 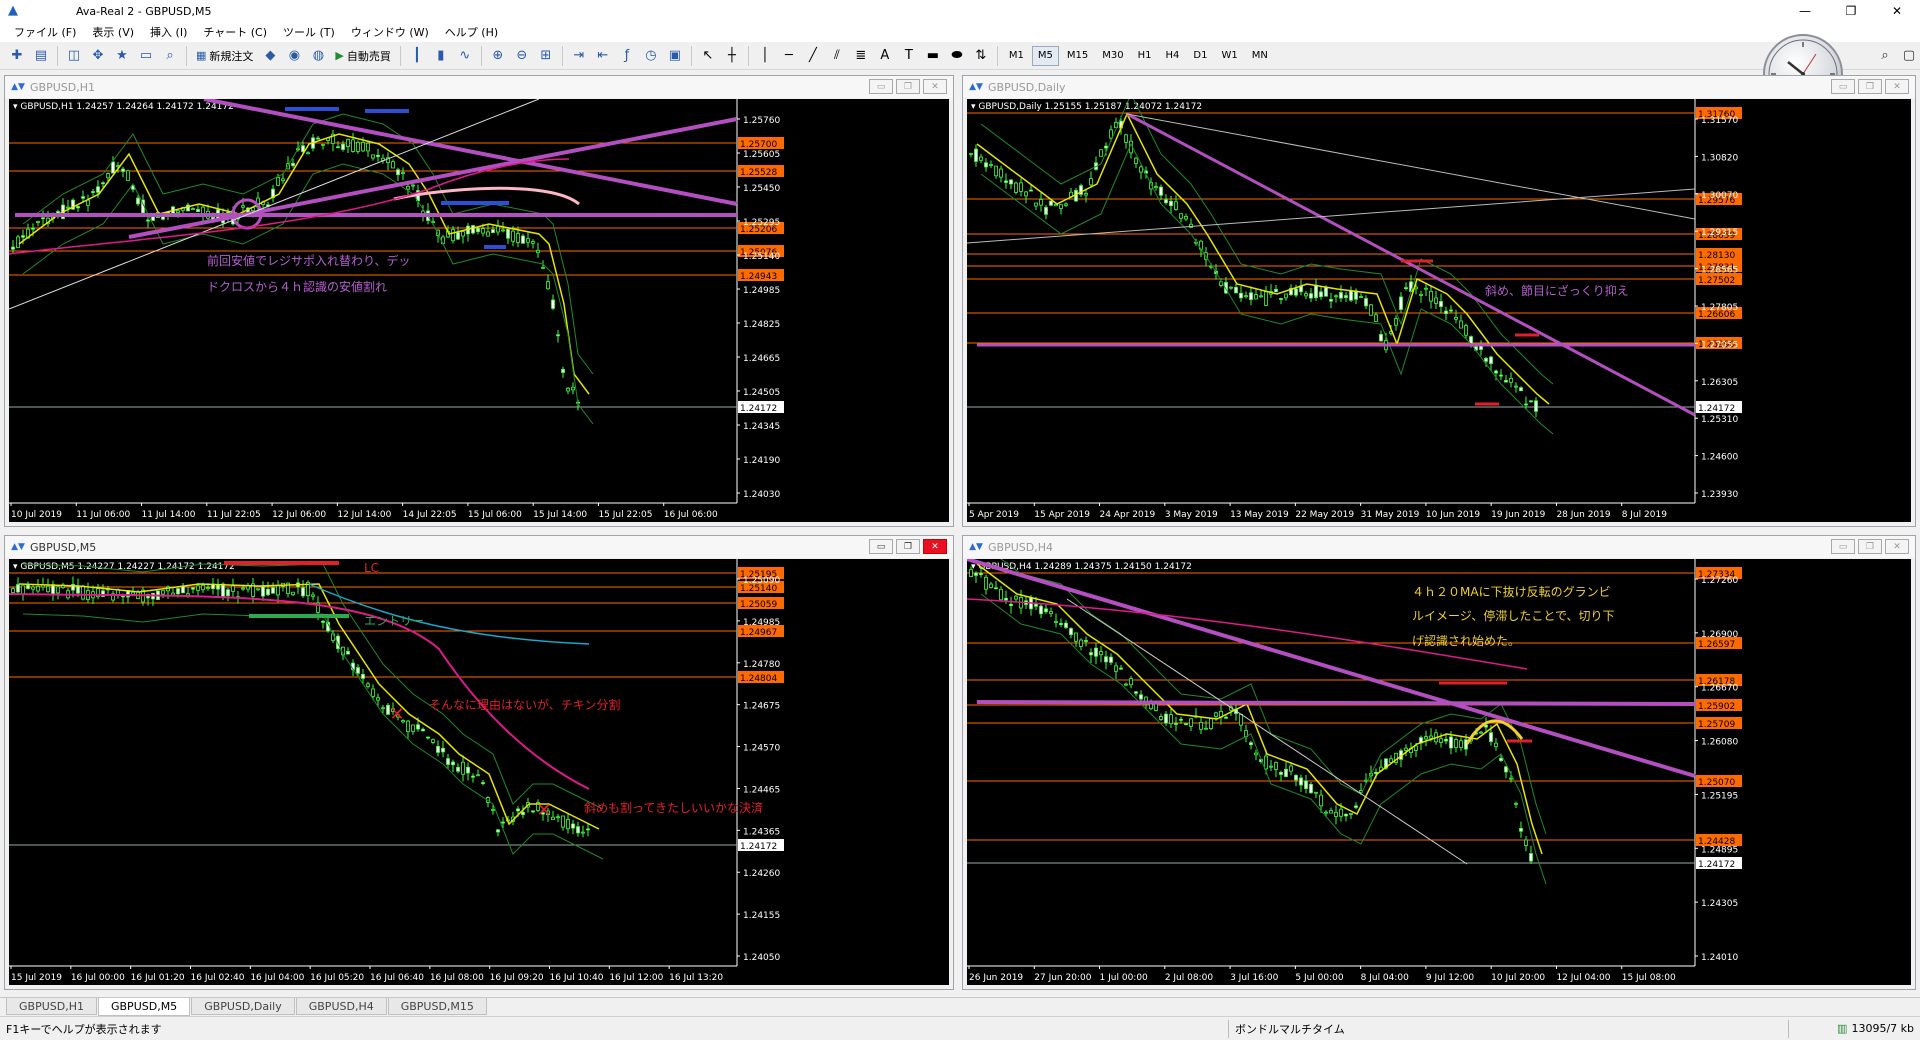 I want to click on new-chart-icon: ✚, so click(x=17, y=56).